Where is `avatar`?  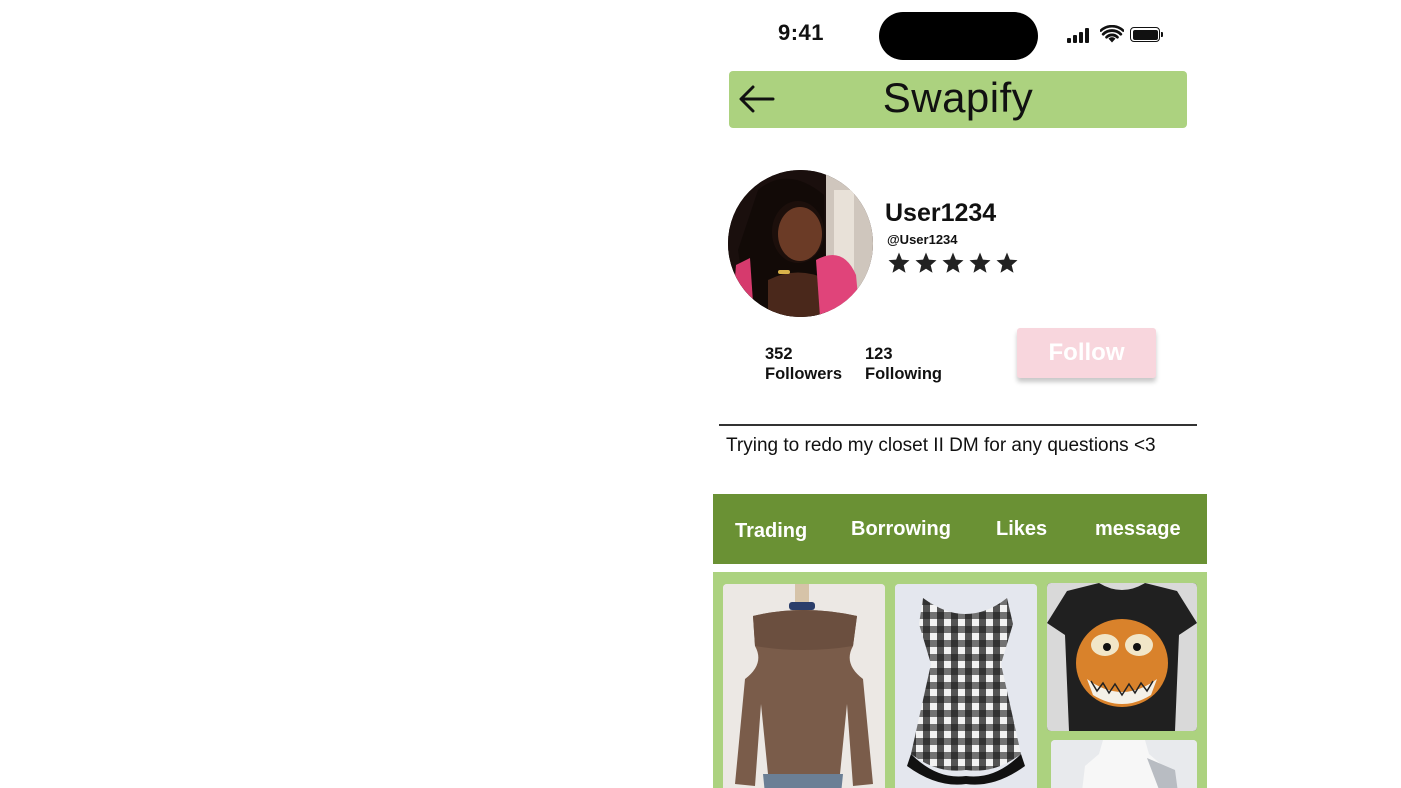 avatar is located at coordinates (800, 243).